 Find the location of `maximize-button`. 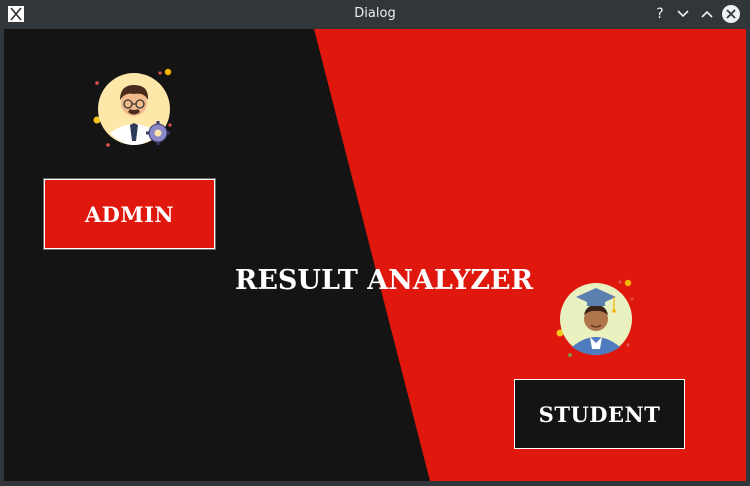

maximize-button is located at coordinates (707, 14).